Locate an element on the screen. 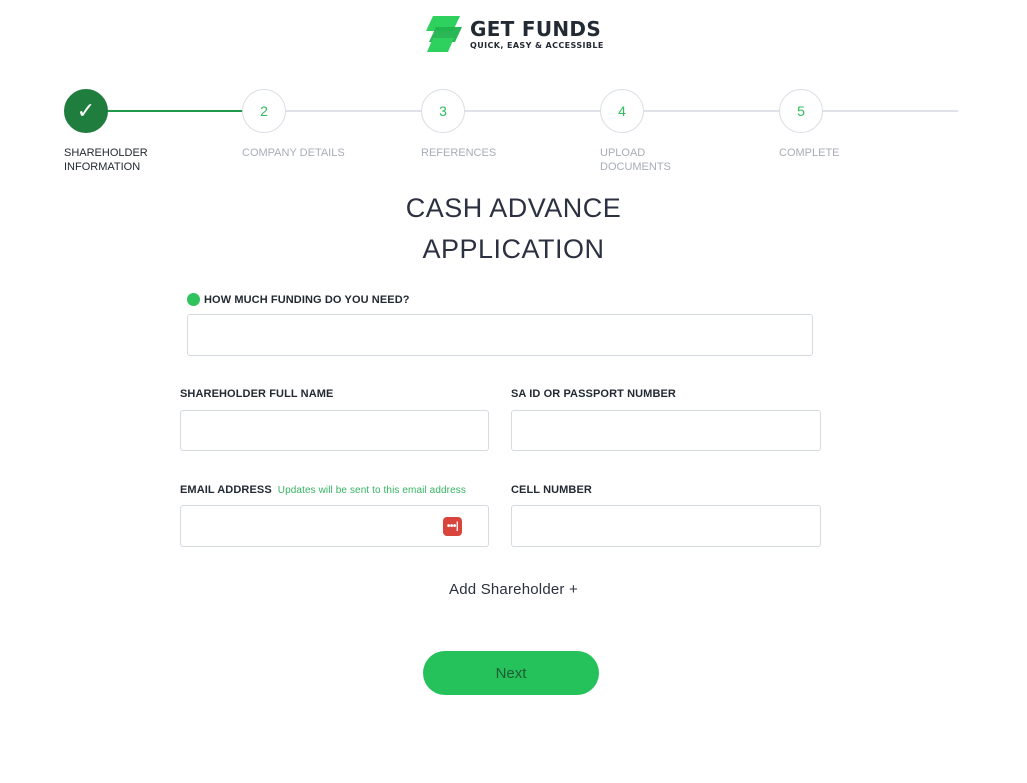 The image size is (1027, 783). required-dot-icon is located at coordinates (193, 299).